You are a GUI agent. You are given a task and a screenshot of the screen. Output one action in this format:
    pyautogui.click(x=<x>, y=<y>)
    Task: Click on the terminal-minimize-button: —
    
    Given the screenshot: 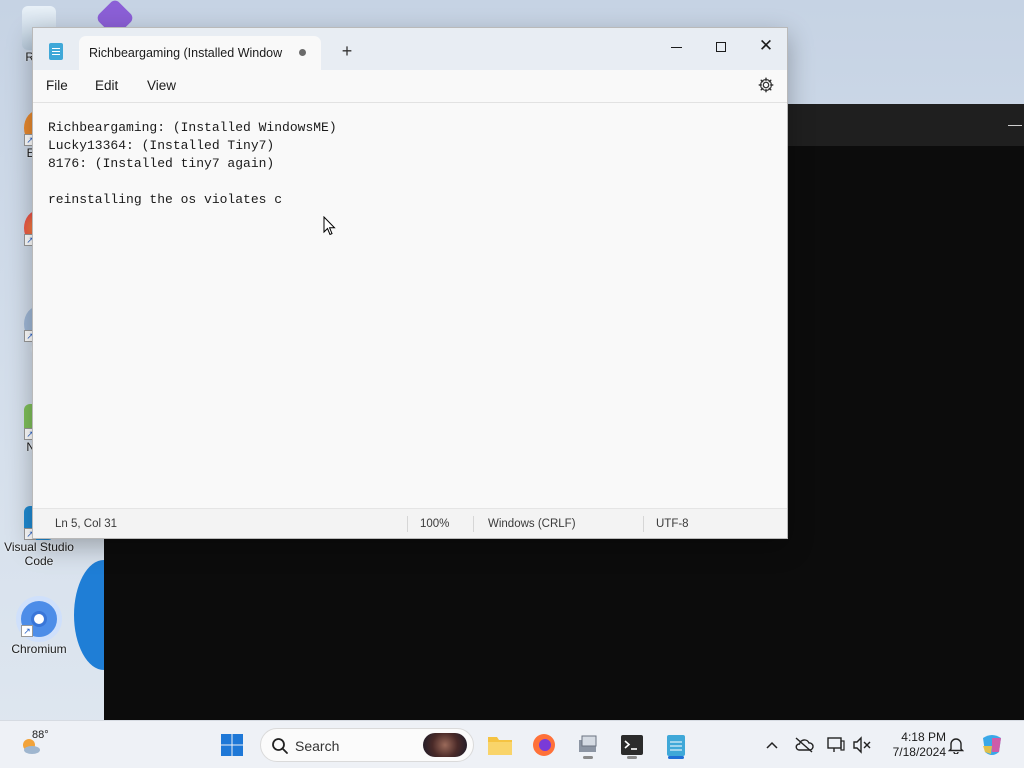 What is the action you would take?
    pyautogui.click(x=1015, y=124)
    